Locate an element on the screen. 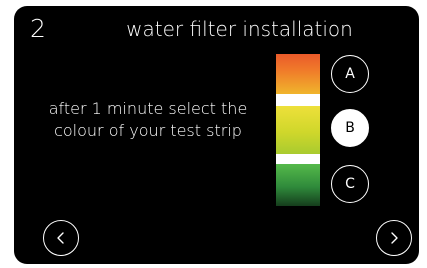  option-c-button: C is located at coordinates (350, 184).